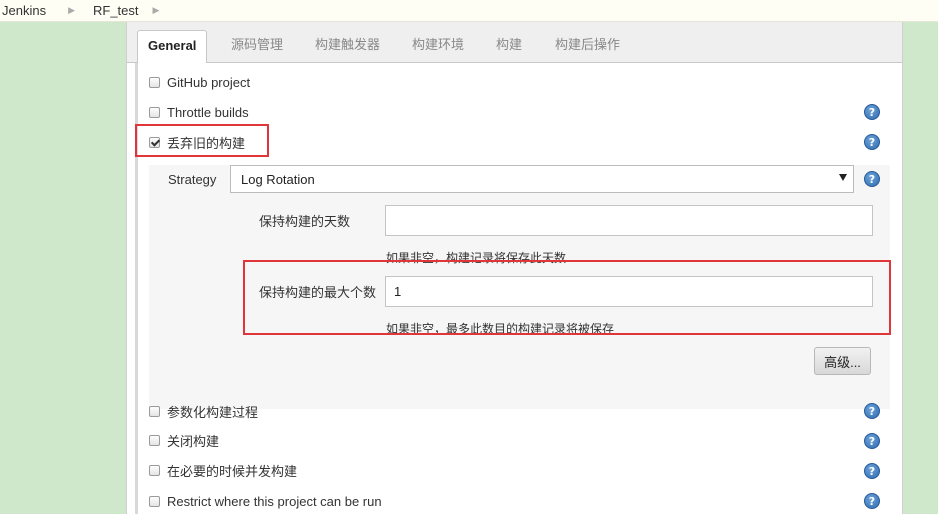 The image size is (938, 514). I want to click on discard-old-builds-label: 丢弃旧的构建, so click(206, 143).